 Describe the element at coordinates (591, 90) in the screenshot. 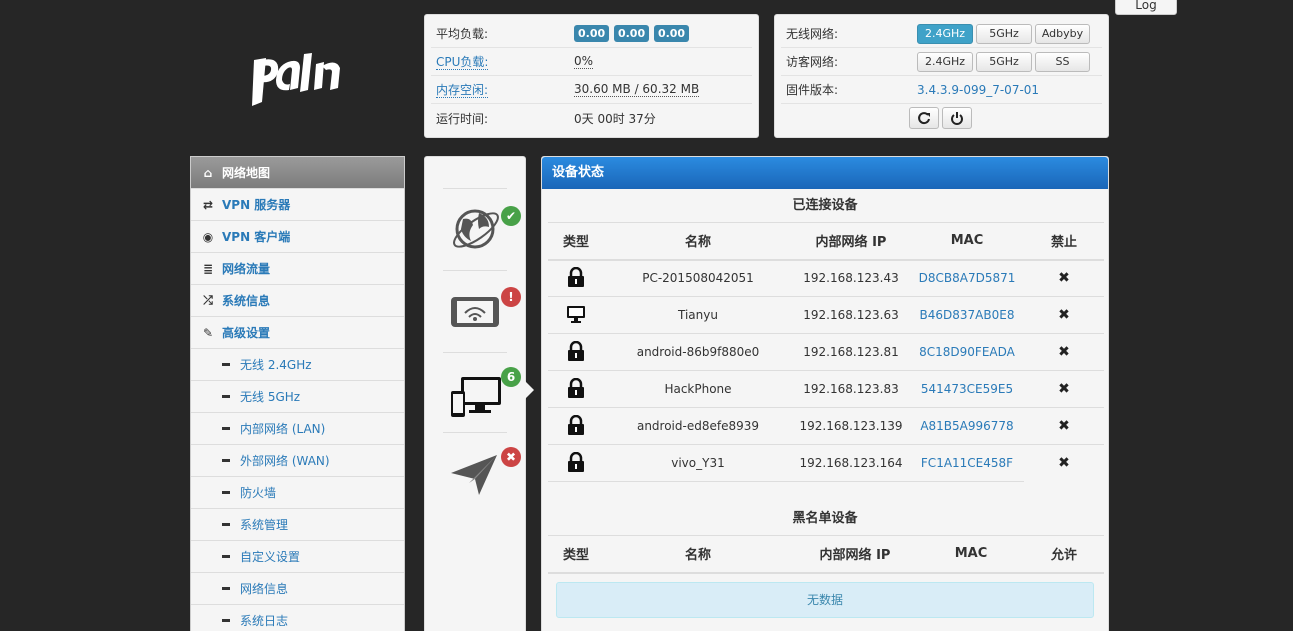

I see `mem-row: 内存空闲: 30.60 MB / 60.32 MB` at that location.